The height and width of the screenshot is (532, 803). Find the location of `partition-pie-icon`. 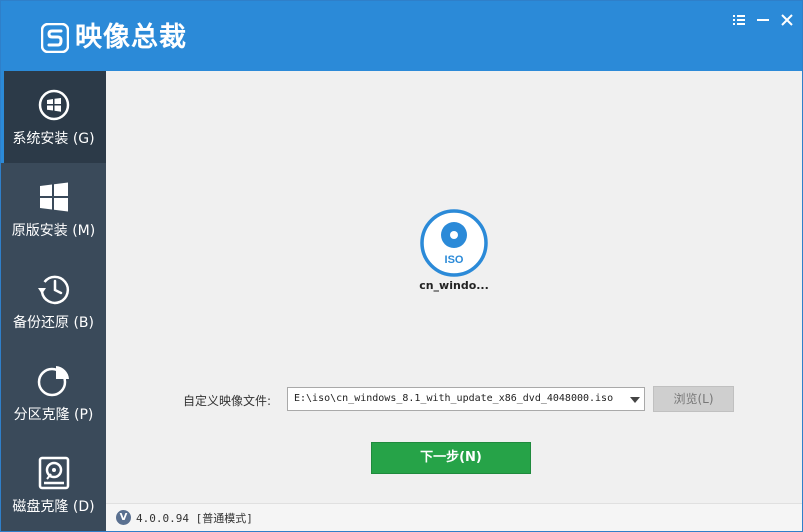

partition-pie-icon is located at coordinates (53, 381).